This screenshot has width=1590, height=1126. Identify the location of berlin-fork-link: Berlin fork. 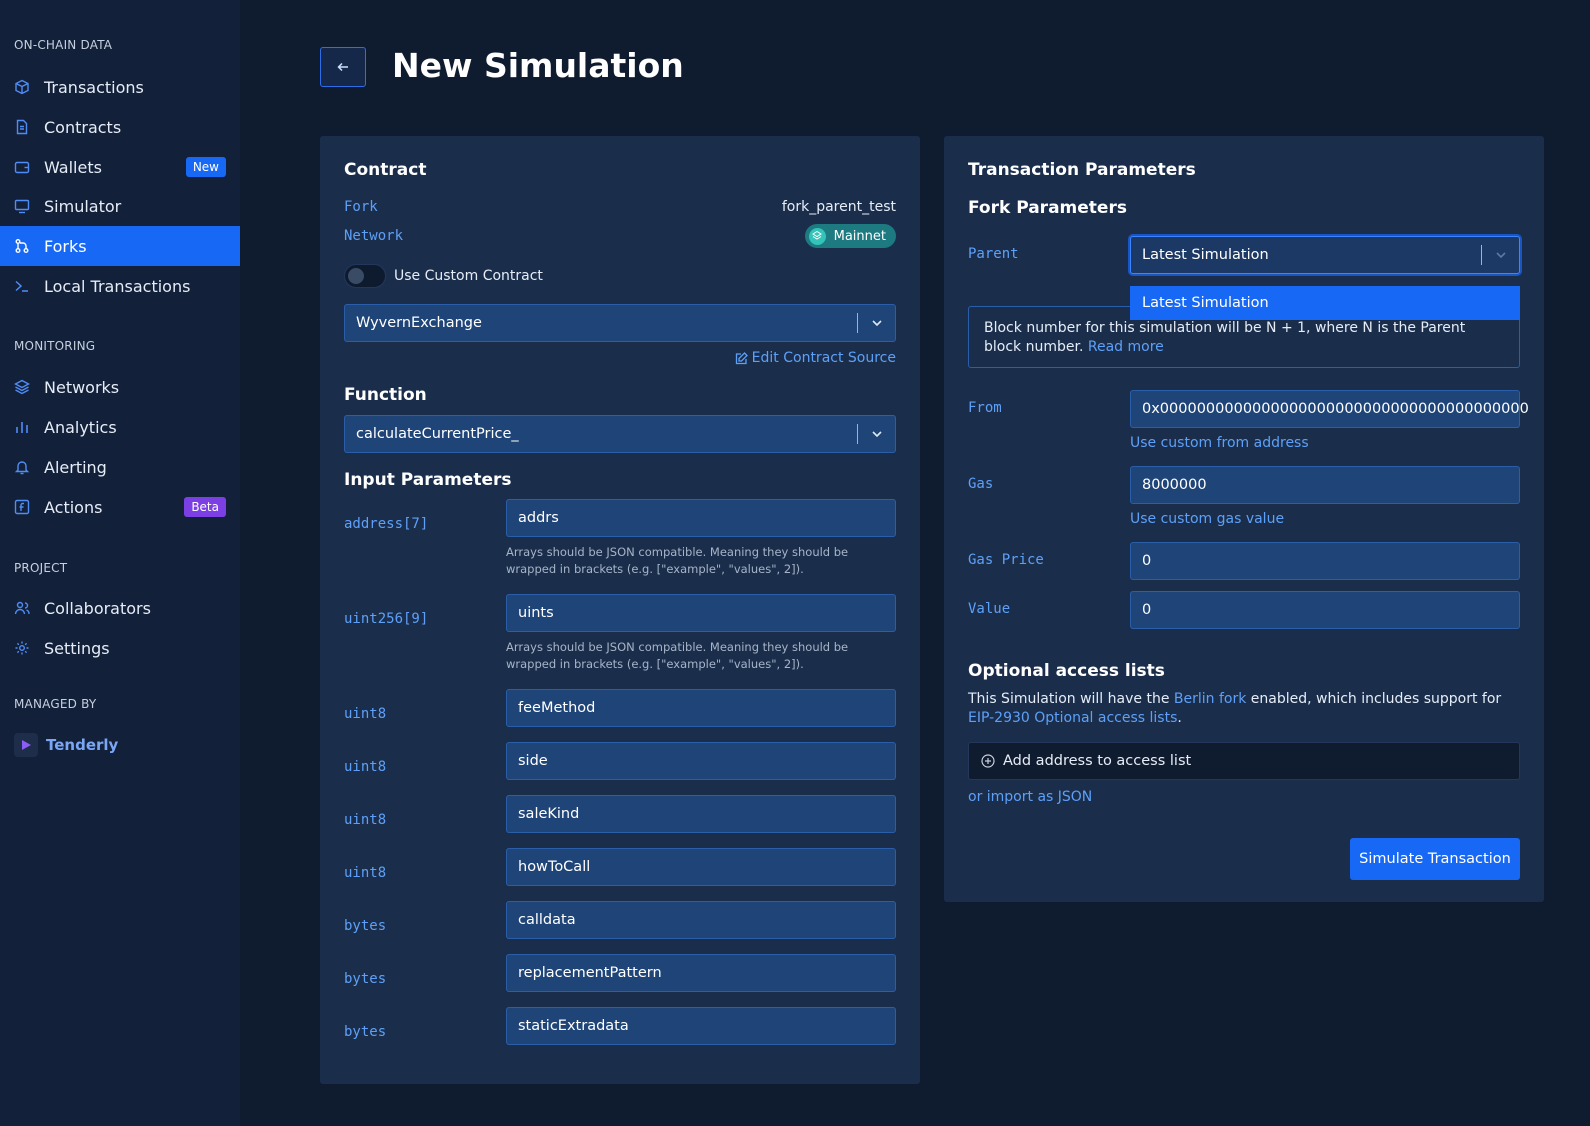
(1210, 699).